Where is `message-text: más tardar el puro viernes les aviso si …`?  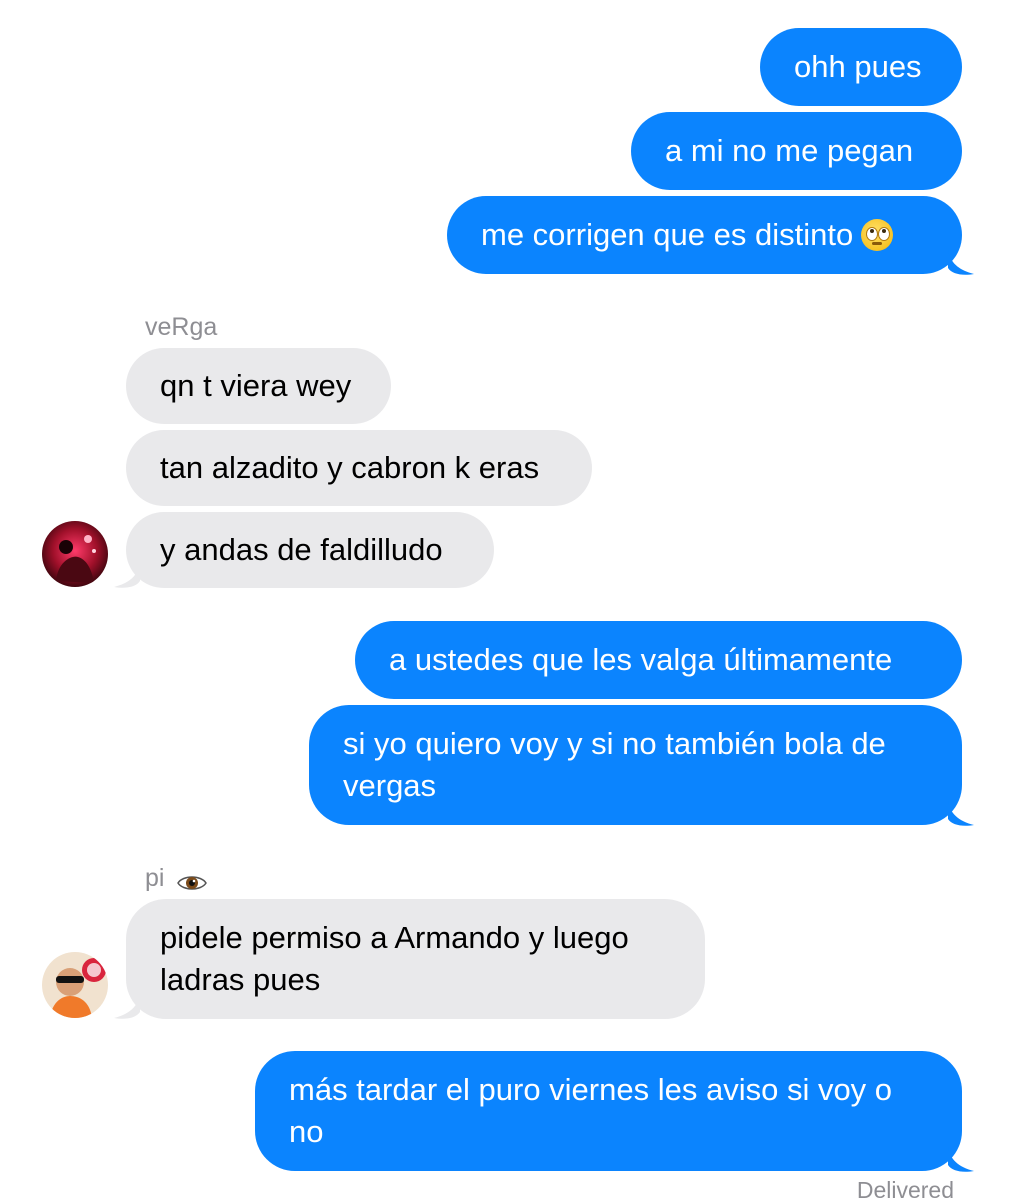
message-text: más tardar el puro viernes les aviso si … is located at coordinates (591, 1110).